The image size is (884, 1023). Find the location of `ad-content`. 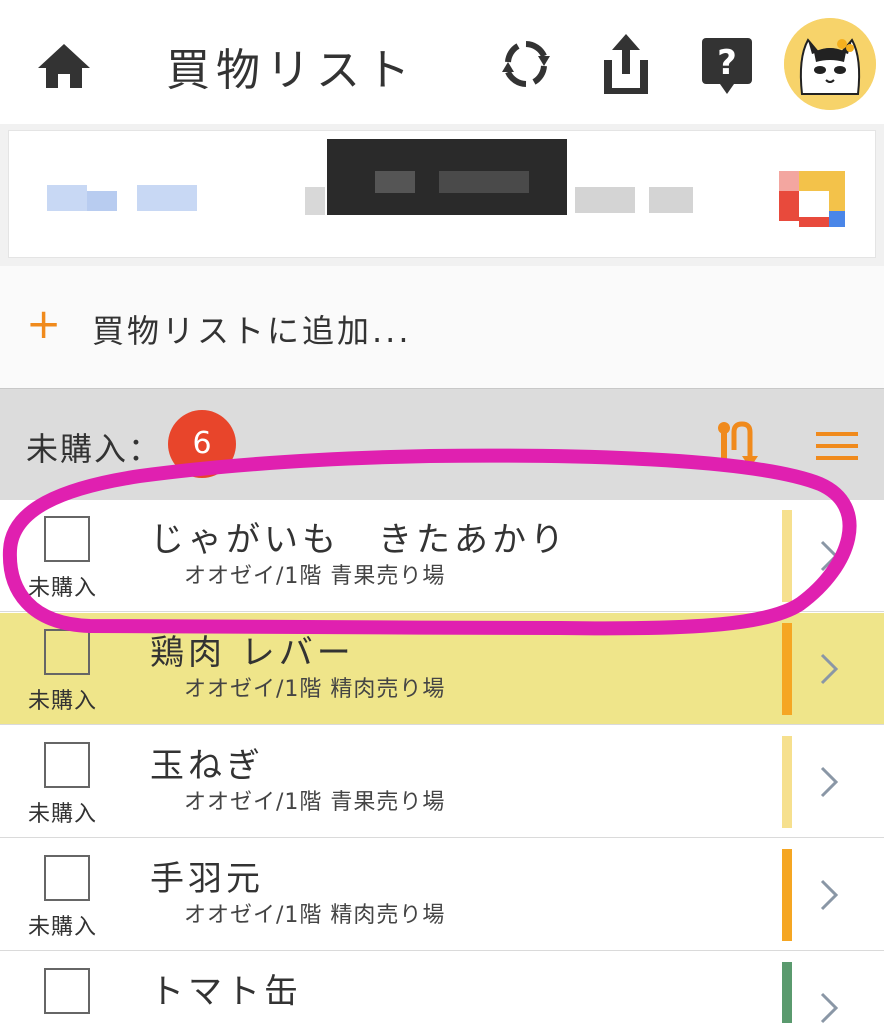

ad-content is located at coordinates (442, 194).